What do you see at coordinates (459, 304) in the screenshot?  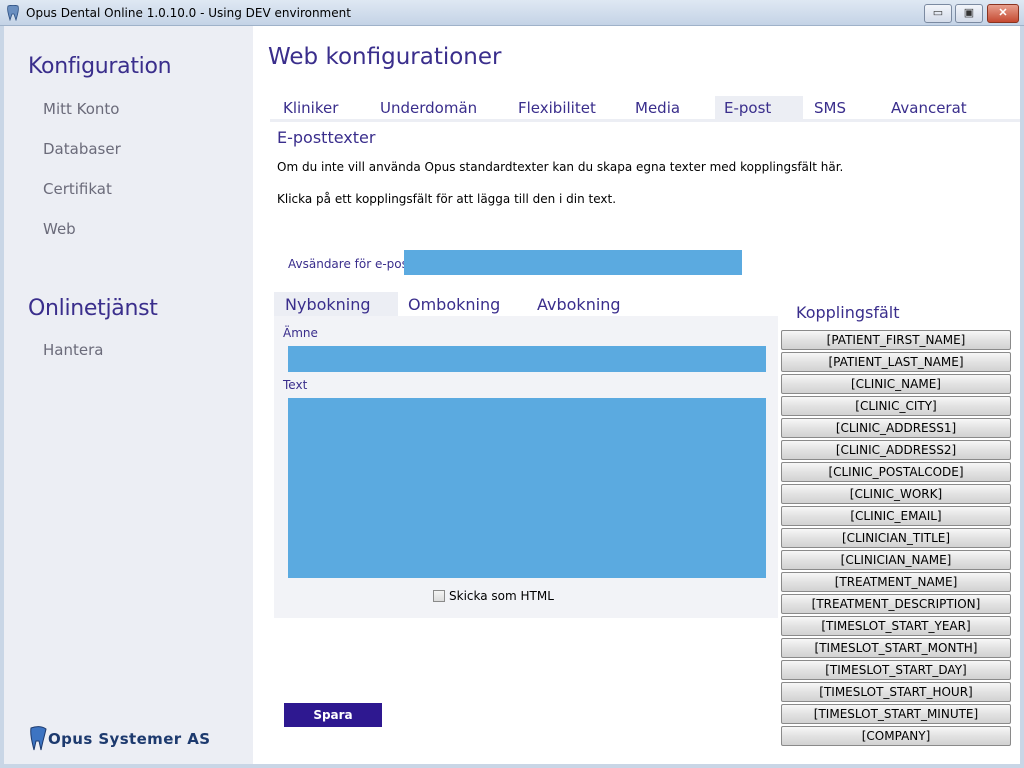 I see `subtab-ombokning: Ombokning` at bounding box center [459, 304].